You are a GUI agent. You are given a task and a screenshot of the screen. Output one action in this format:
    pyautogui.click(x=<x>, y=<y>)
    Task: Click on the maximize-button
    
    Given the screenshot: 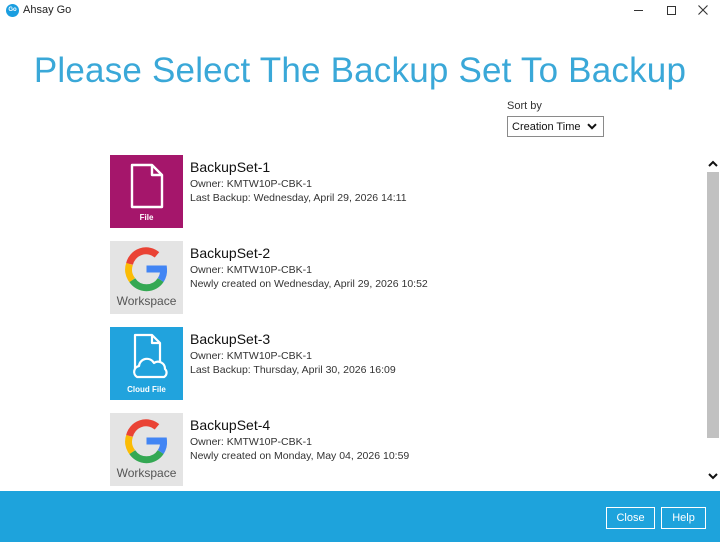 What is the action you would take?
    pyautogui.click(x=671, y=10)
    